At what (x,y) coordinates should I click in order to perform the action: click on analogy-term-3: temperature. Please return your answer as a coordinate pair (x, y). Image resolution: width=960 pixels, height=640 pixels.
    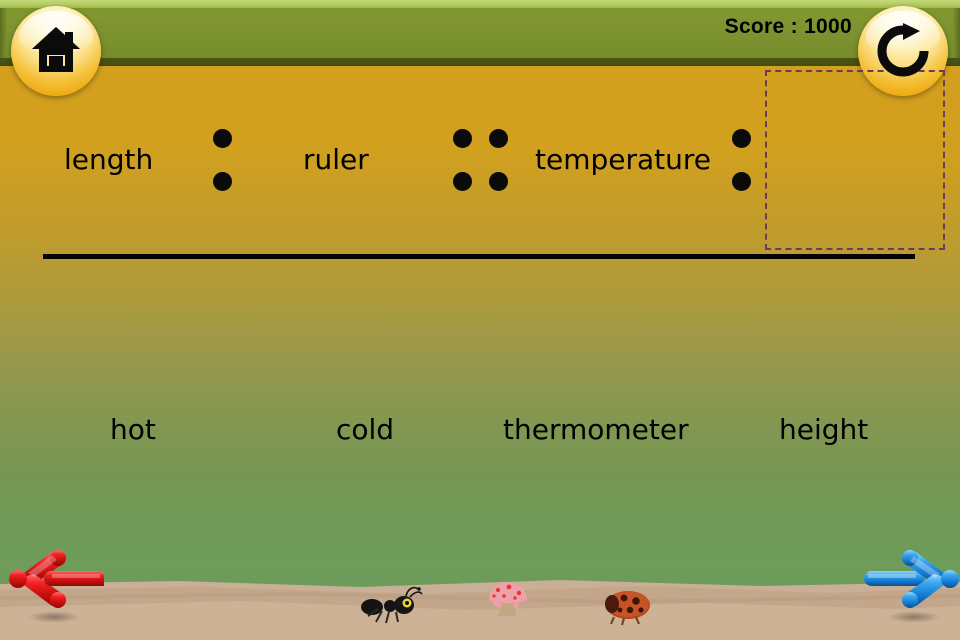
    Looking at the image, I should click on (623, 159).